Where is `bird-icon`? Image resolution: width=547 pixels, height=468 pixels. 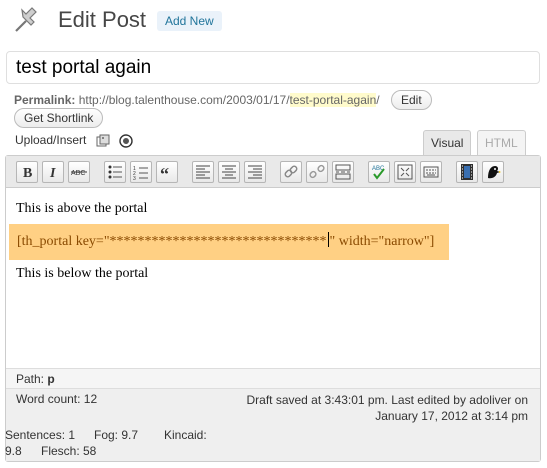 bird-icon is located at coordinates (494, 172).